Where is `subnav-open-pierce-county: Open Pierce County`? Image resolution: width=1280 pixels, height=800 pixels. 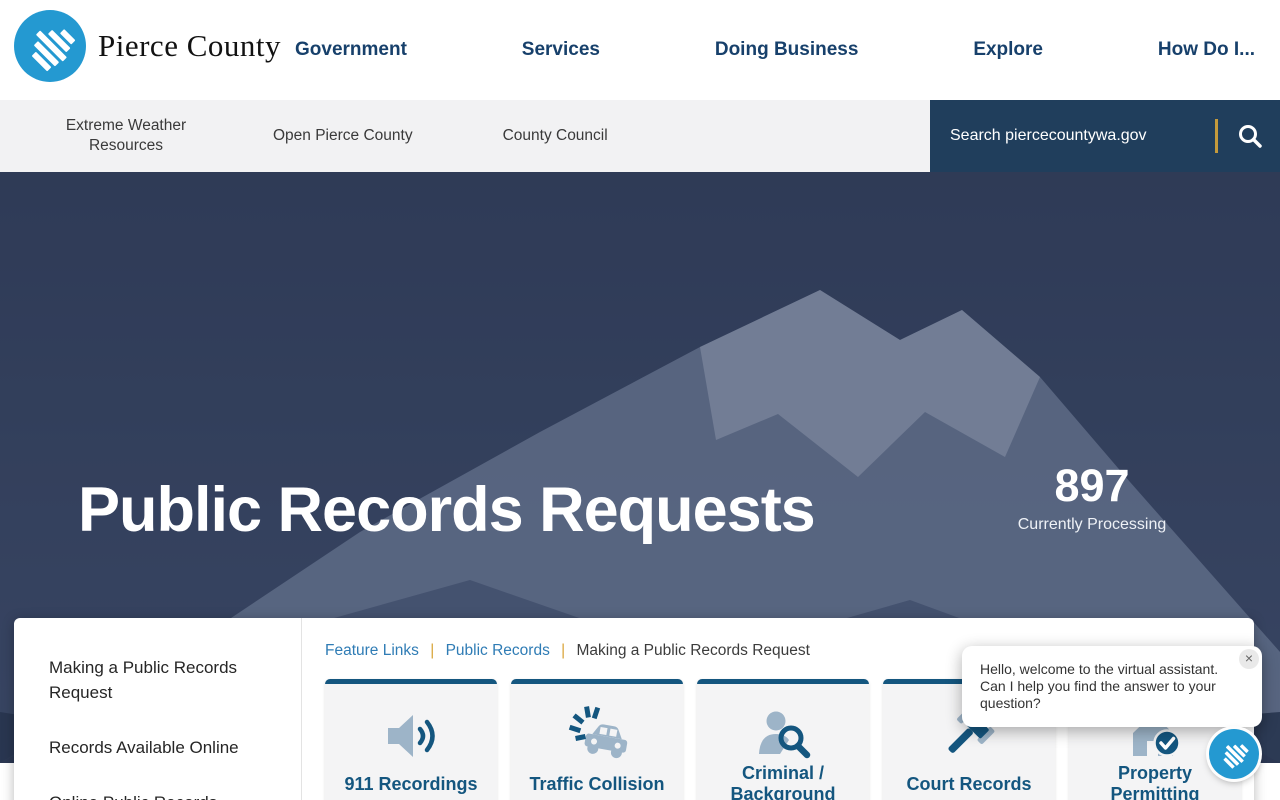 subnav-open-pierce-county: Open Pierce County is located at coordinates (343, 136).